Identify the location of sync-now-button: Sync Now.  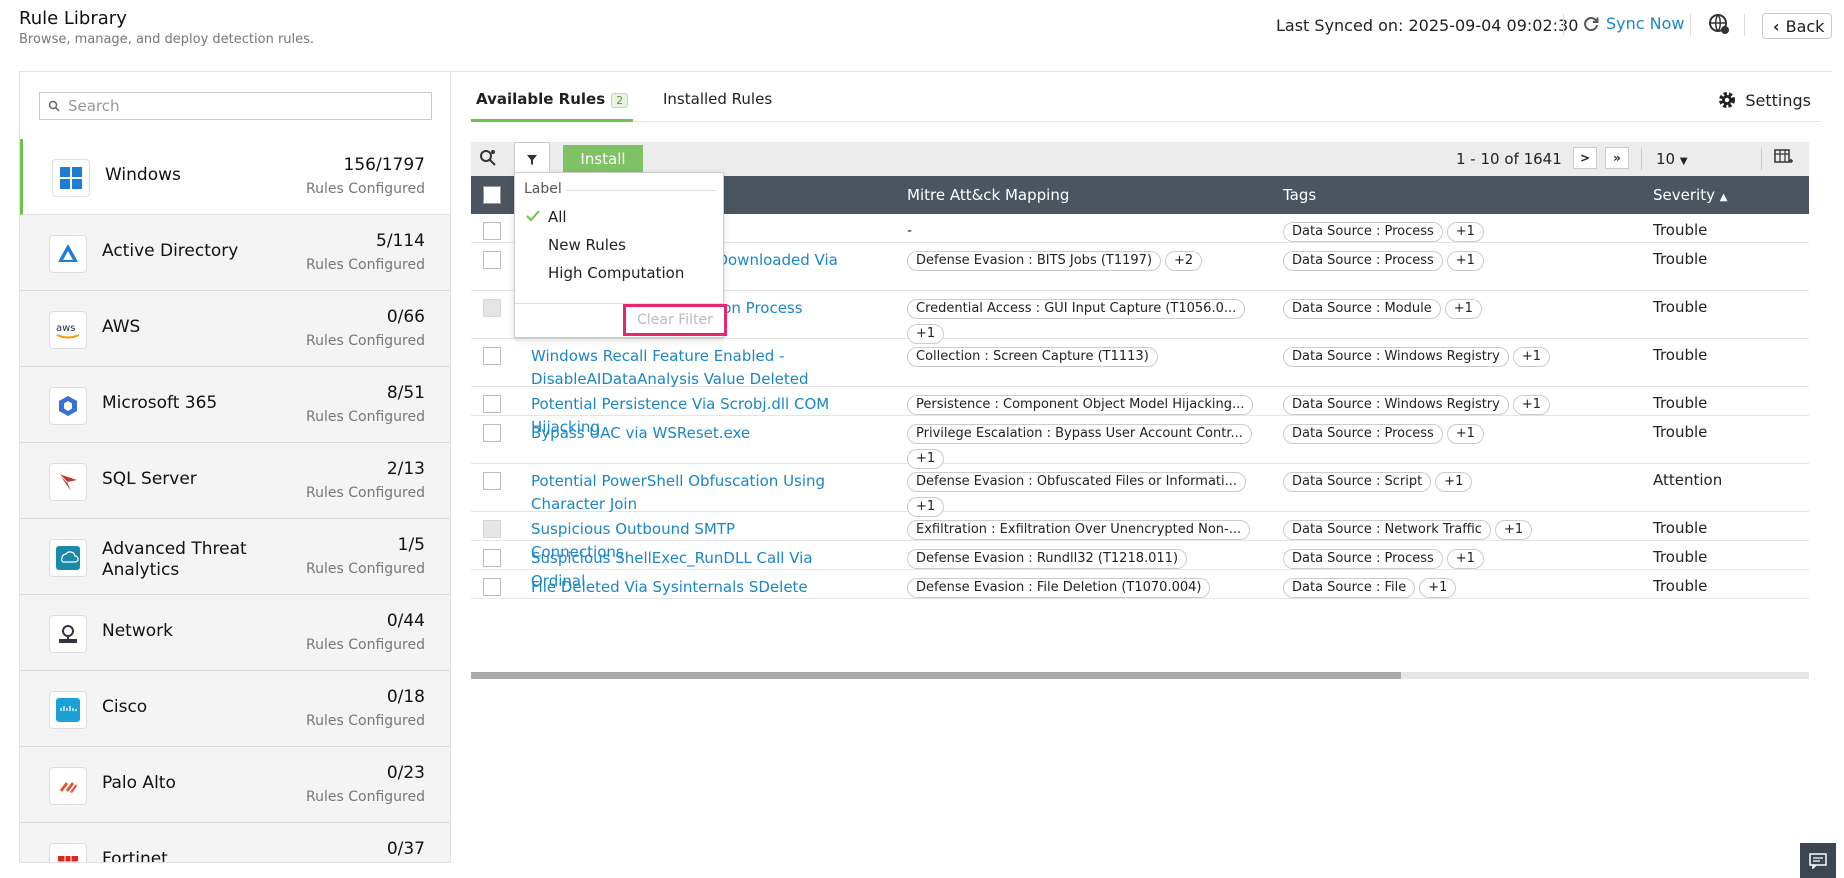
(1633, 23).